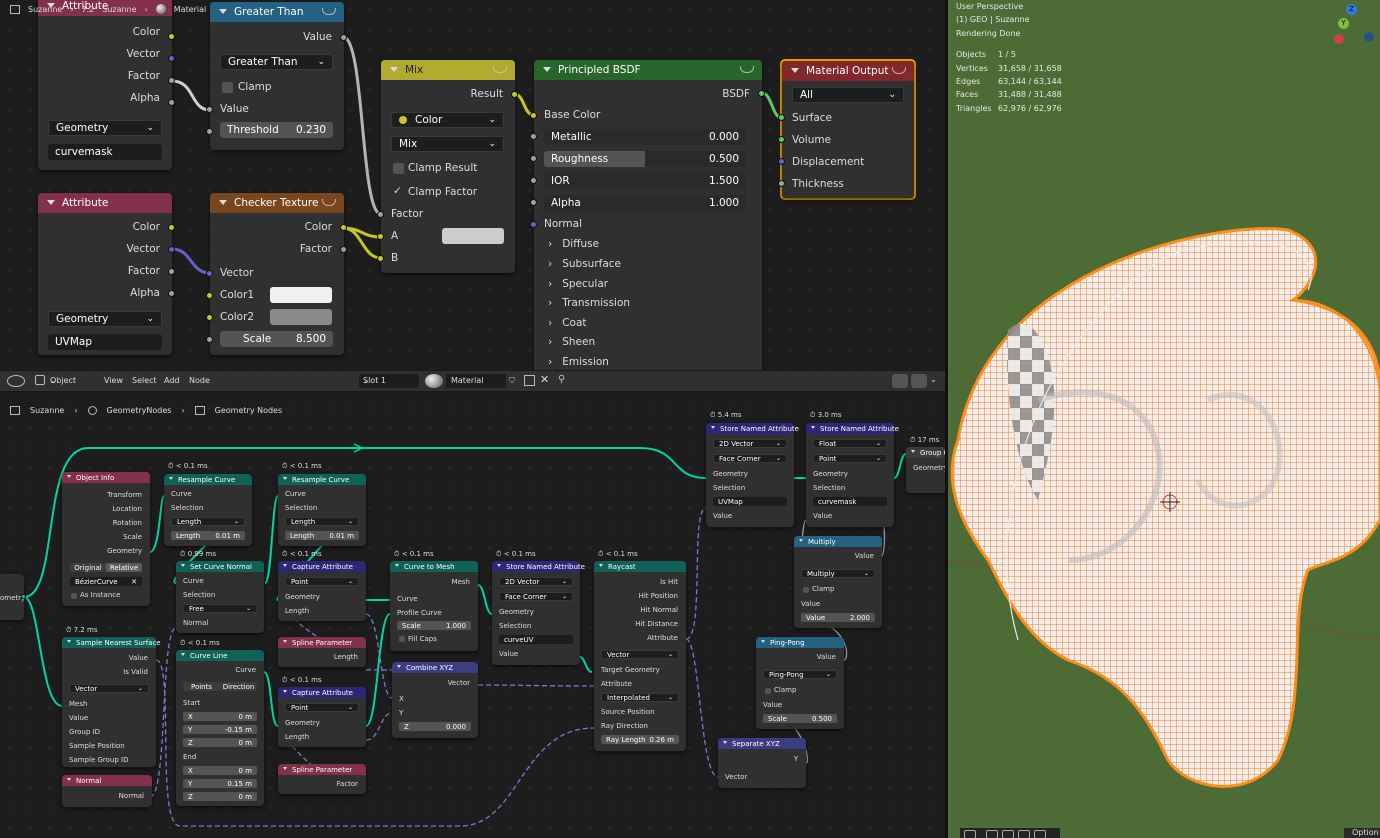  Describe the element at coordinates (645, 137) in the screenshot. I see `metallic-field: Metallic 0.000` at that location.